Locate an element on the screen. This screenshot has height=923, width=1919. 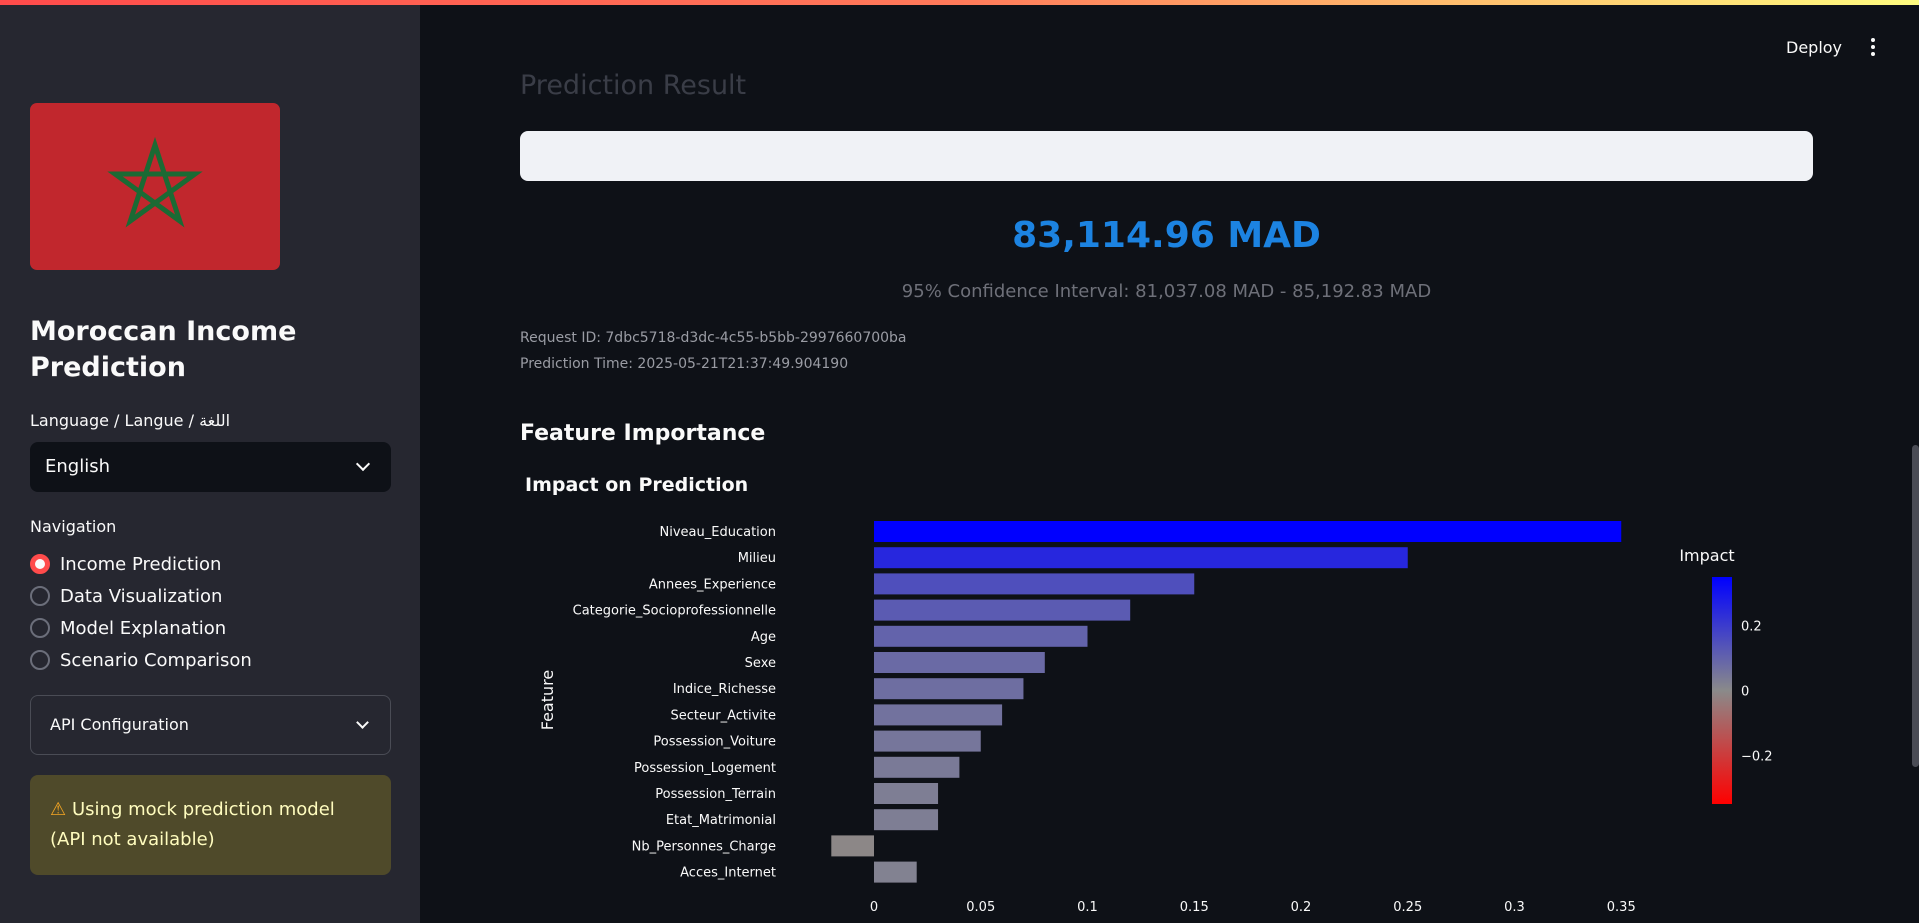
bar-milieu is located at coordinates (1141, 558).